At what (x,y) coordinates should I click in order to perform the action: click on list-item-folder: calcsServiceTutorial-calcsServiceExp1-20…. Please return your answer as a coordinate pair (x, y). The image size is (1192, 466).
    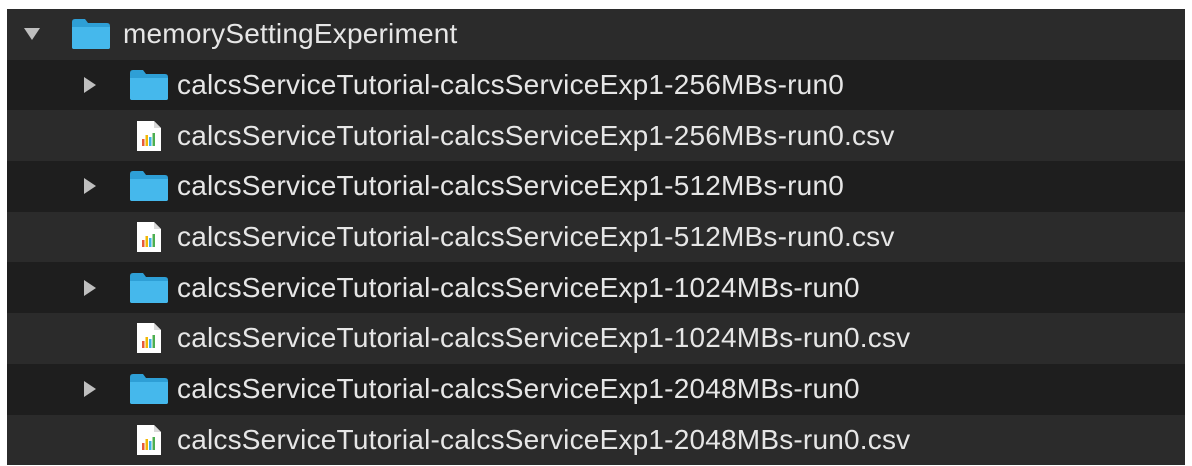
    Looking at the image, I should click on (596, 389).